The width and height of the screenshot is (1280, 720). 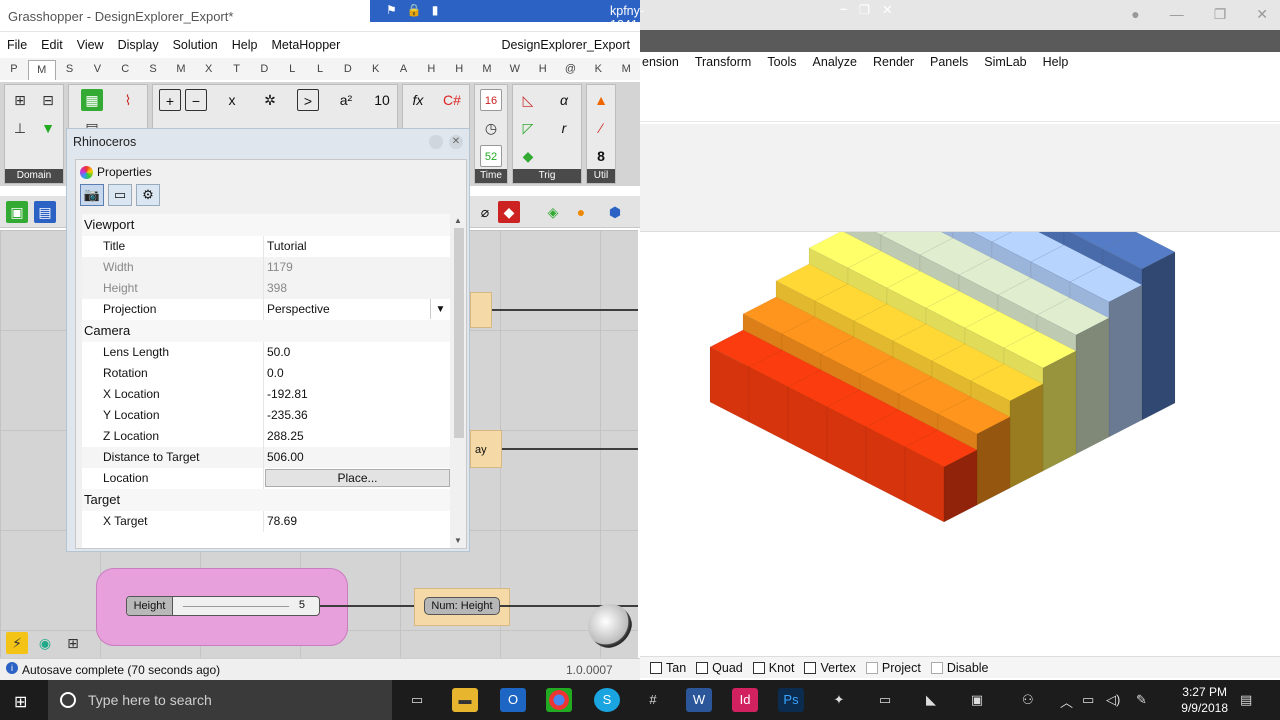 I want to click on bolt-icon: ⚡, so click(x=17, y=643).